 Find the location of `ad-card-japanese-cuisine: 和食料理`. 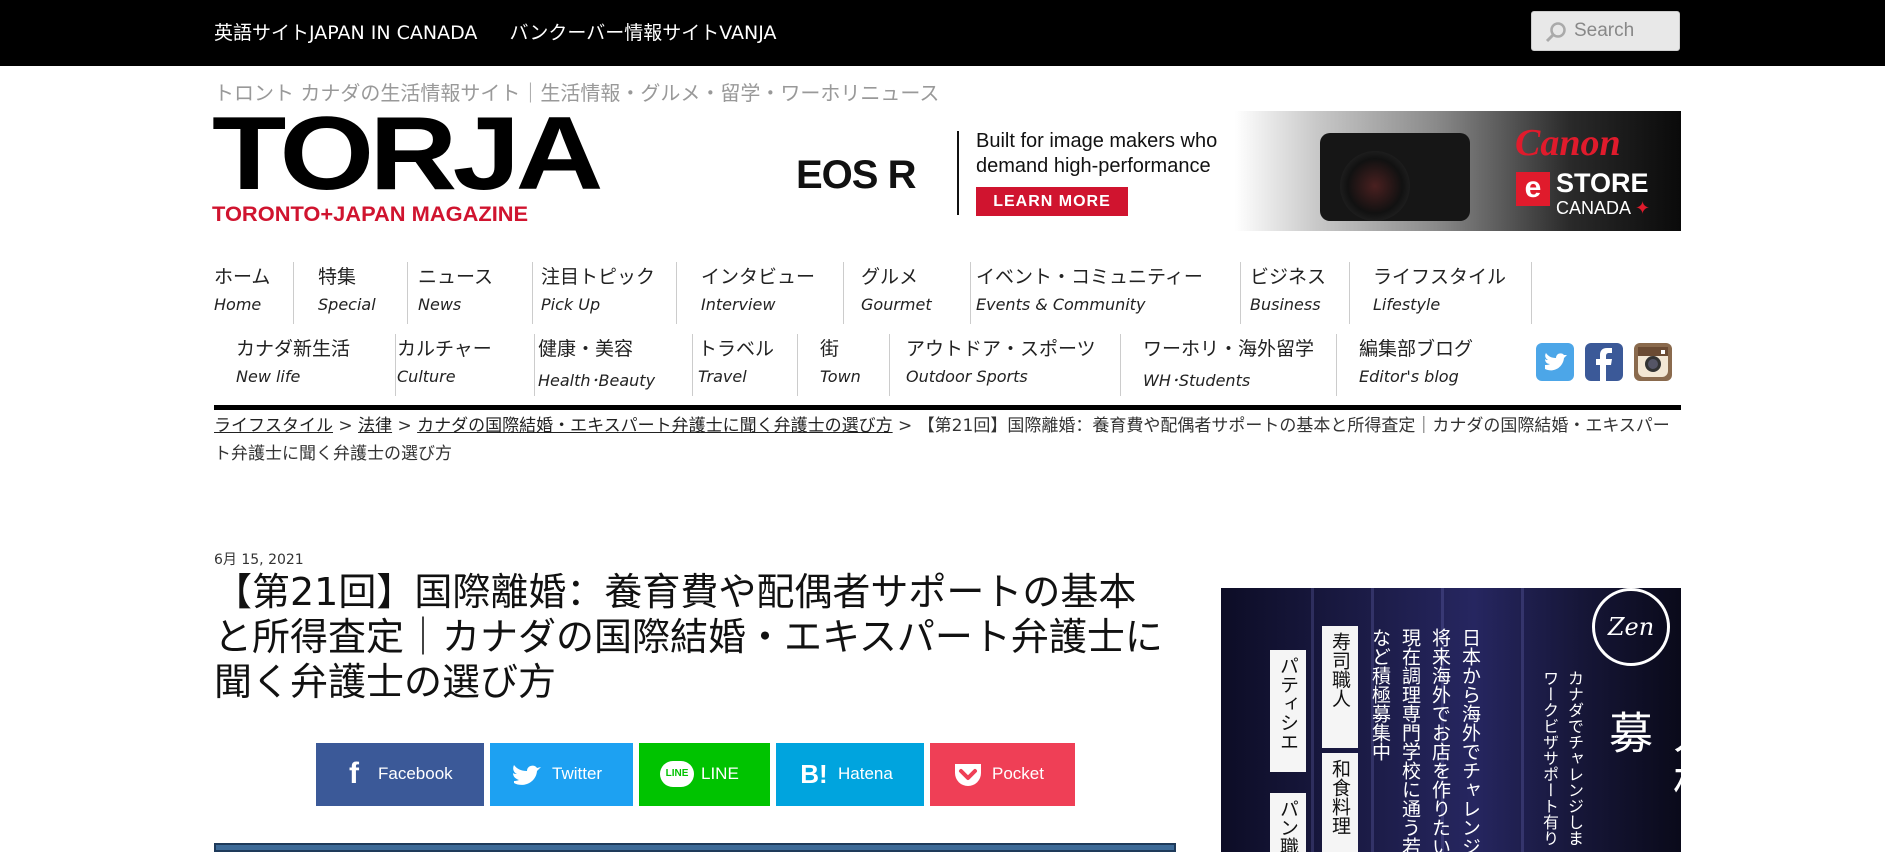

ad-card-japanese-cuisine: 和食料理 is located at coordinates (1340, 802).